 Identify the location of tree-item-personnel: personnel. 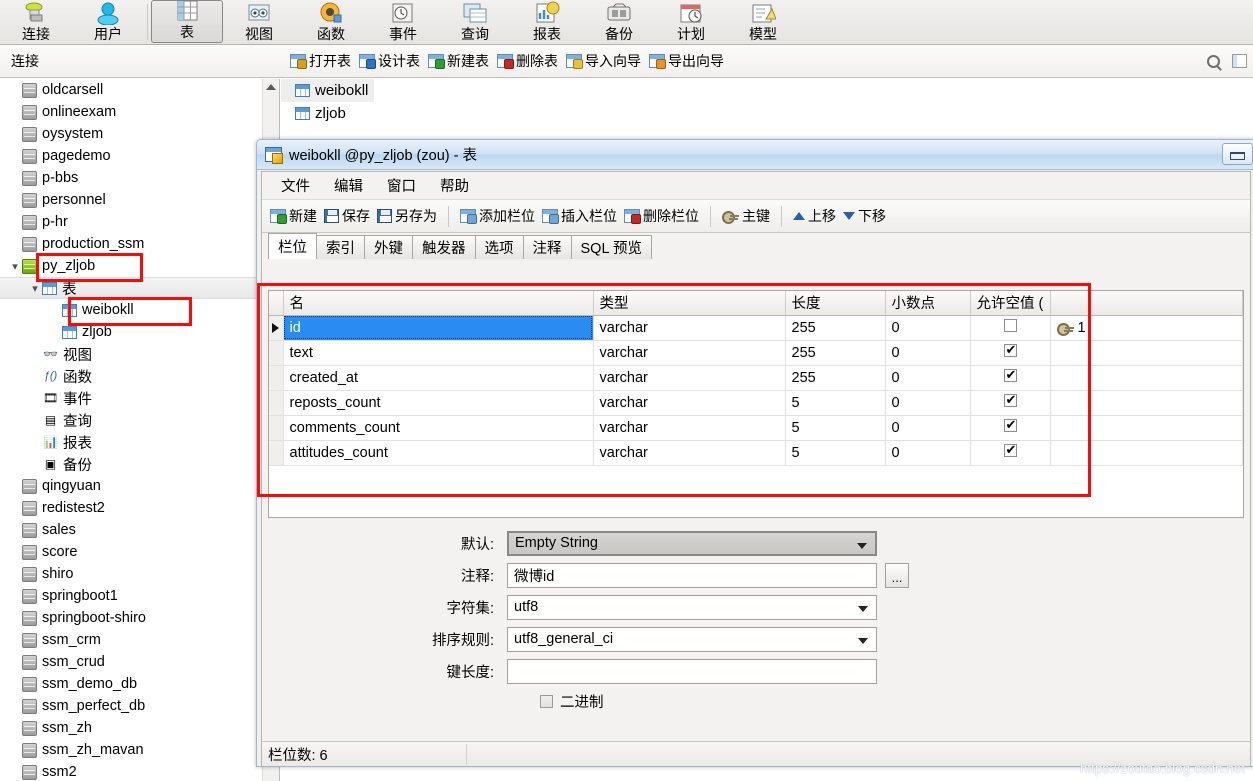
(131, 200).